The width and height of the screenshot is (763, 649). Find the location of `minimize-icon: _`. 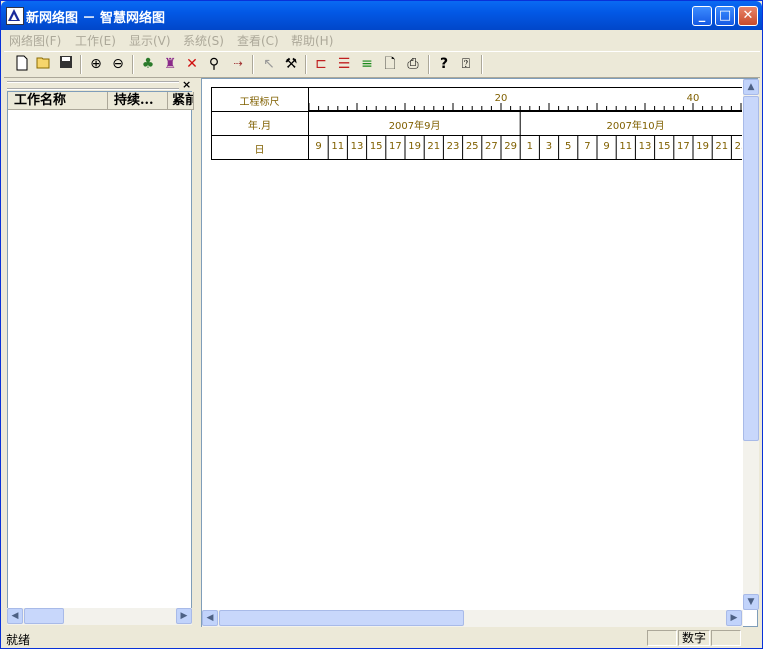

minimize-icon: _ is located at coordinates (702, 15).